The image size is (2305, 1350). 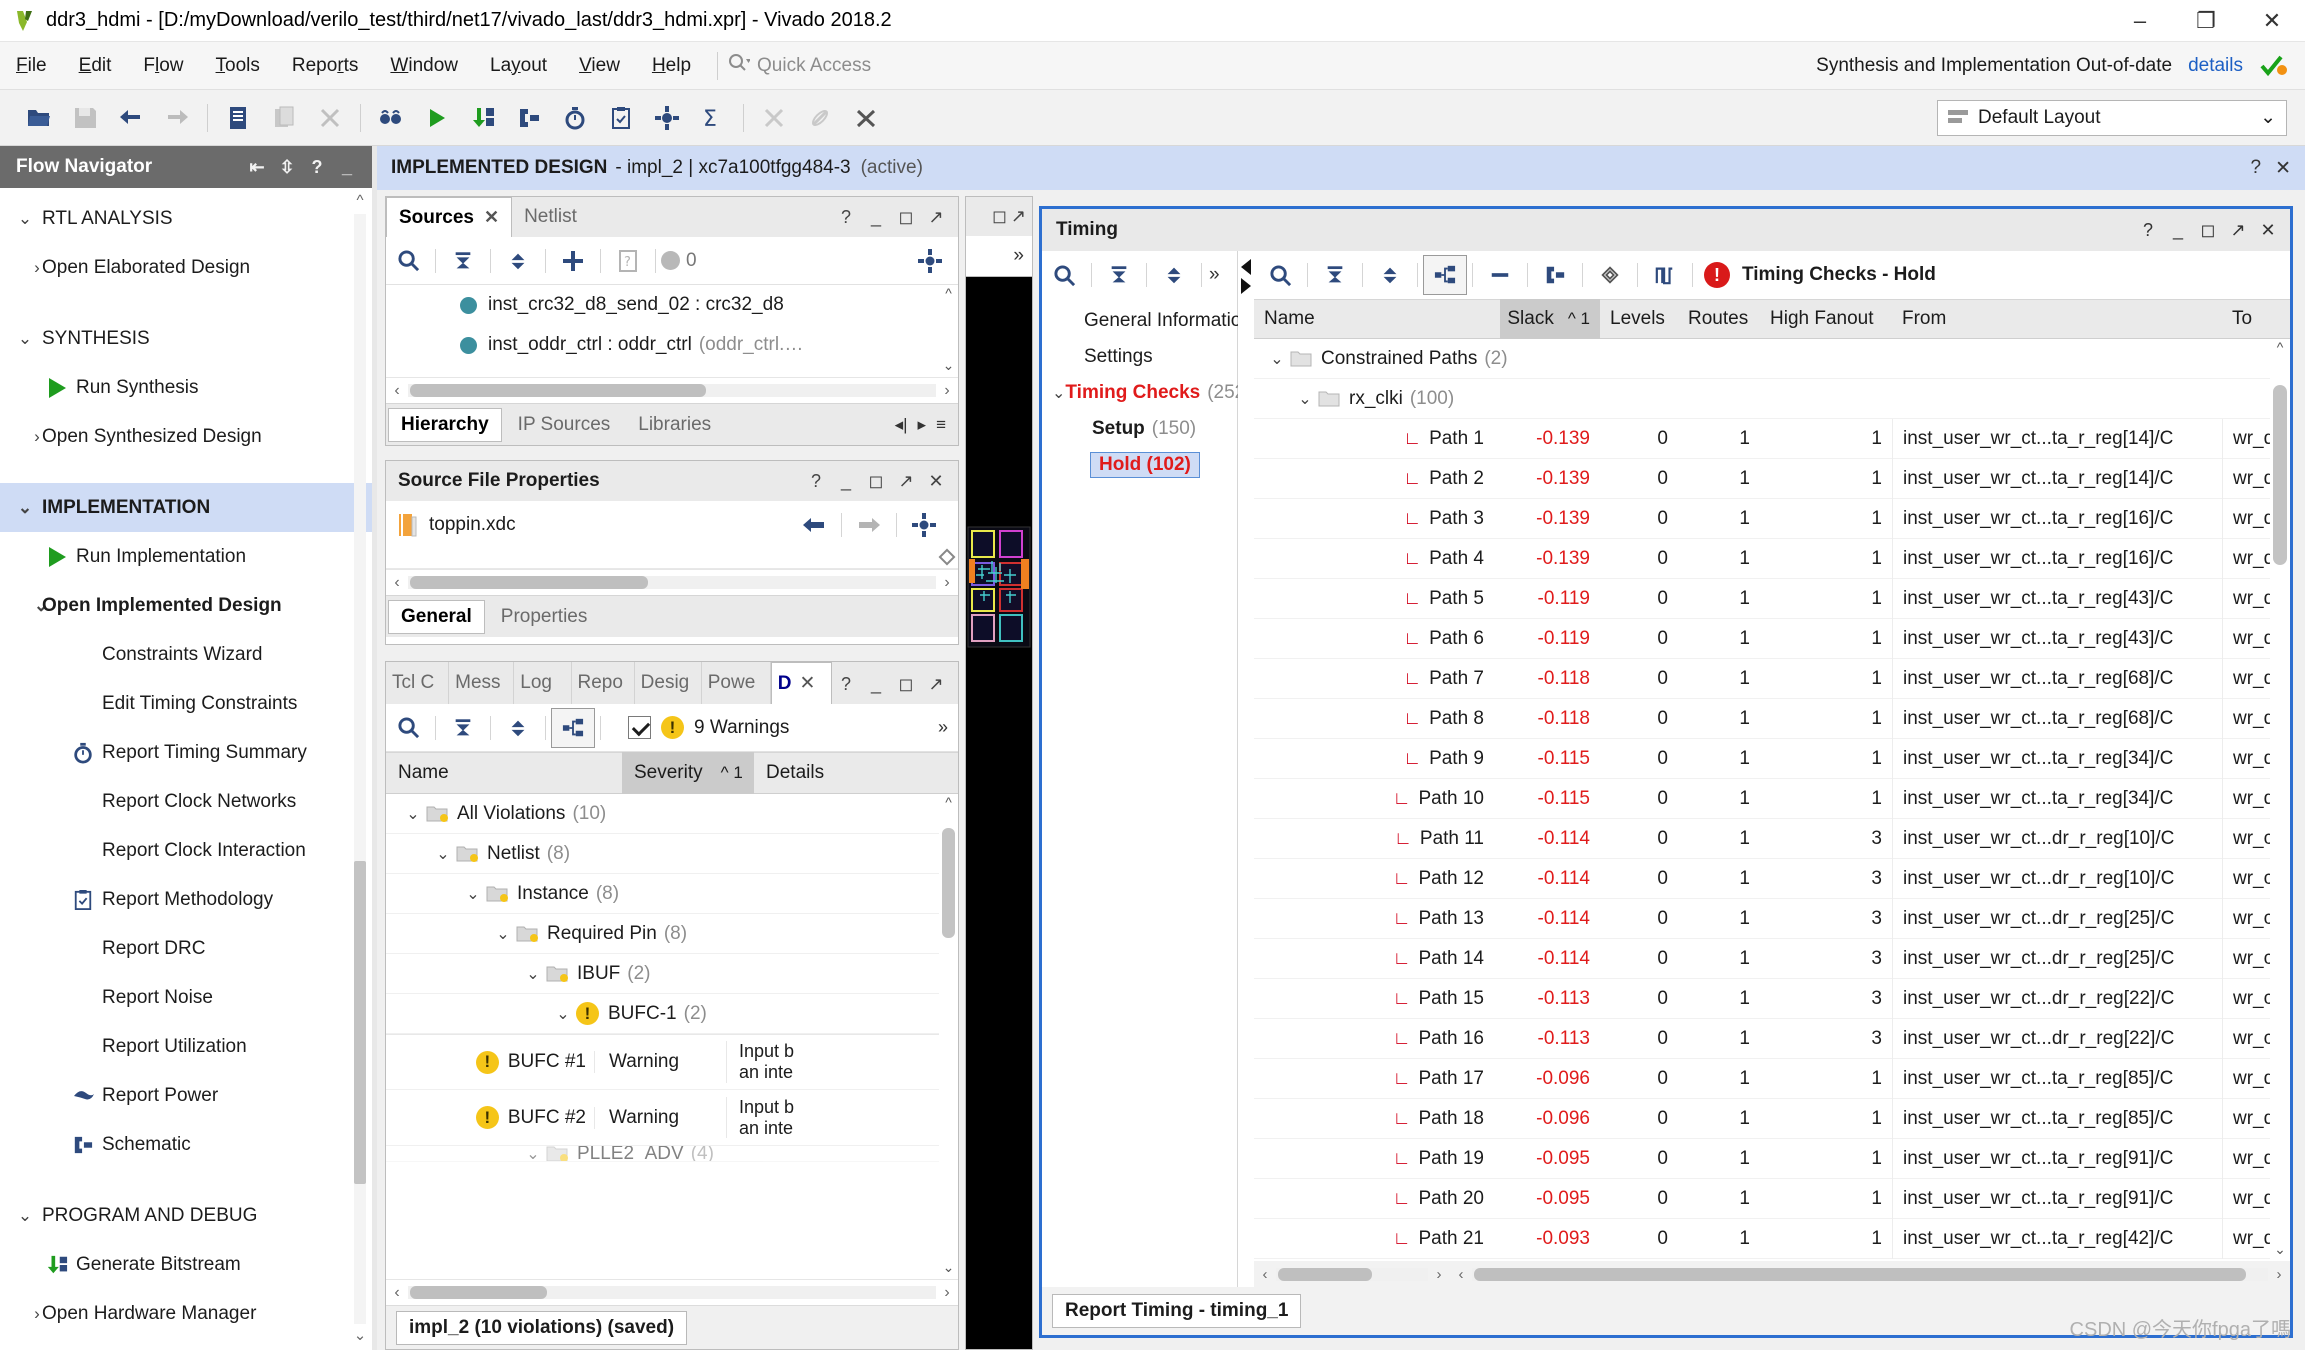 What do you see at coordinates (391, 118) in the screenshot?
I see `search-replace-icon` at bounding box center [391, 118].